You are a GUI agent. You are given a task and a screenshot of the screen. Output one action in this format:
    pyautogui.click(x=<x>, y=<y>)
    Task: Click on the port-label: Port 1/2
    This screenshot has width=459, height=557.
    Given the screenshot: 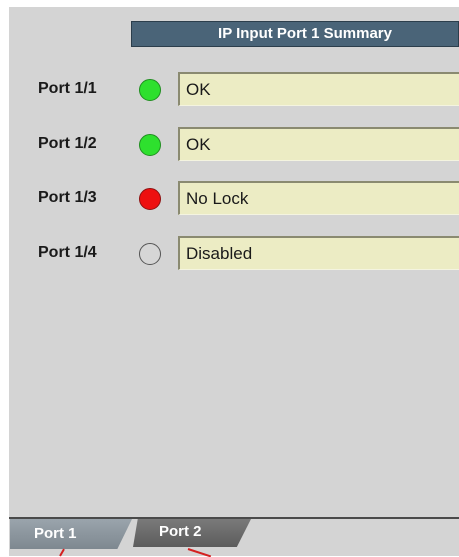 What is the action you would take?
    pyautogui.click(x=67, y=143)
    